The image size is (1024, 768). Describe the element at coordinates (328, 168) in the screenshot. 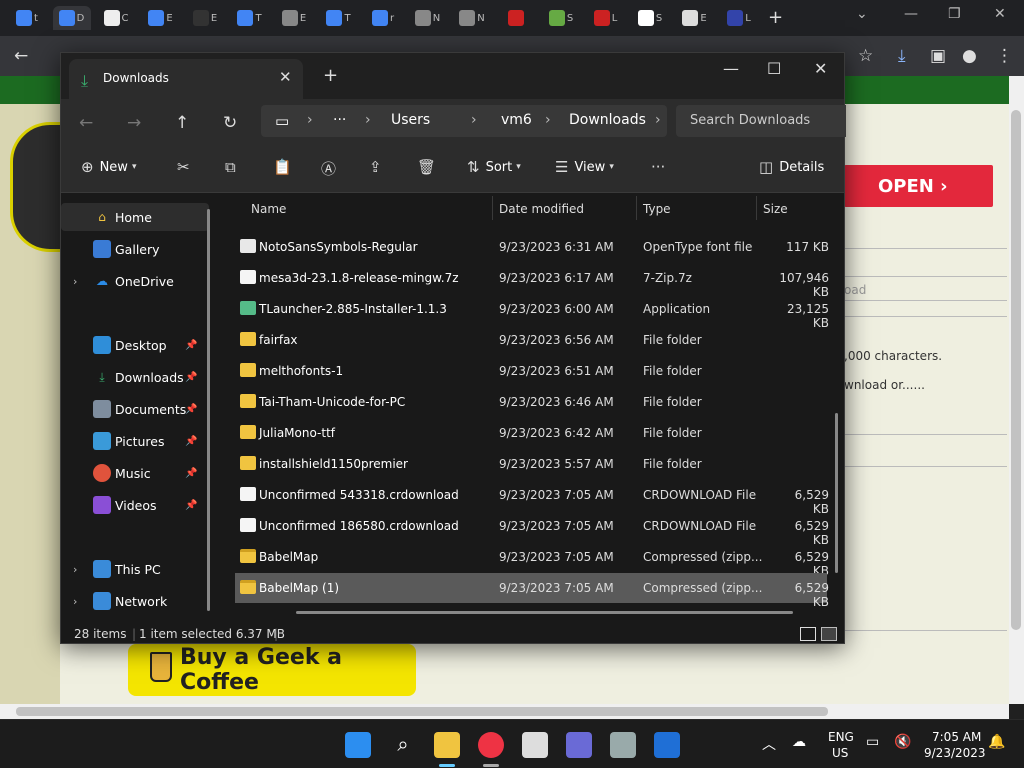

I see `rename-icon: Ⓐ` at that location.